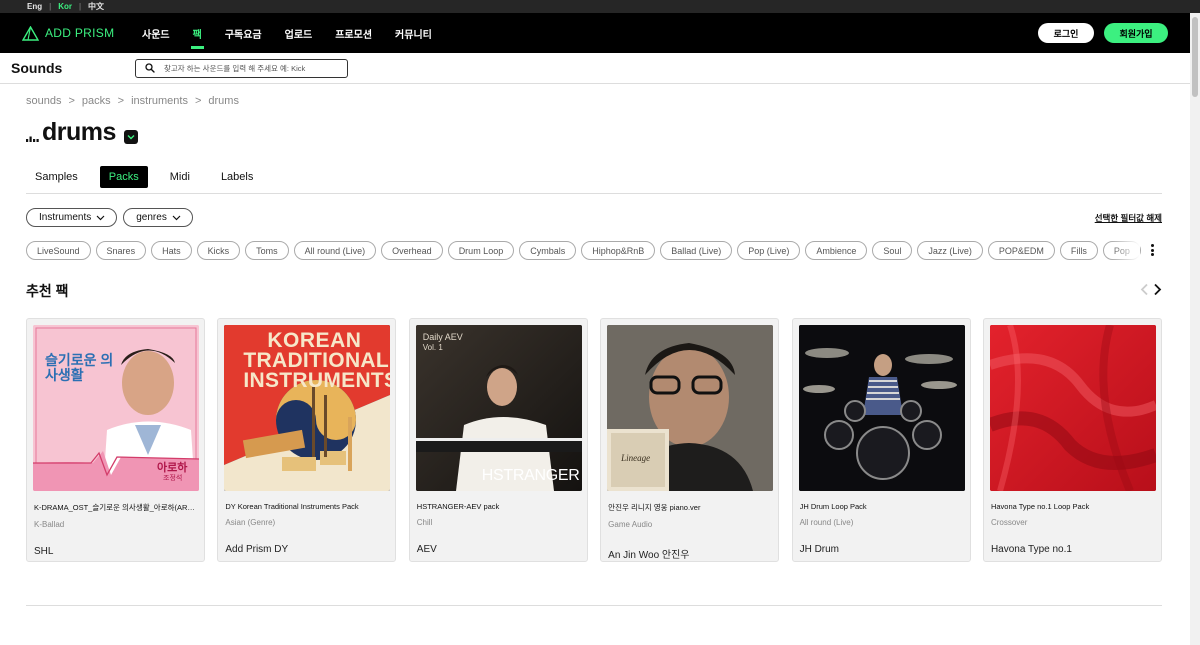  I want to click on pack-cover-image: KOREAN TRADITIONAL INSTRUMENTS, so click(307, 408).